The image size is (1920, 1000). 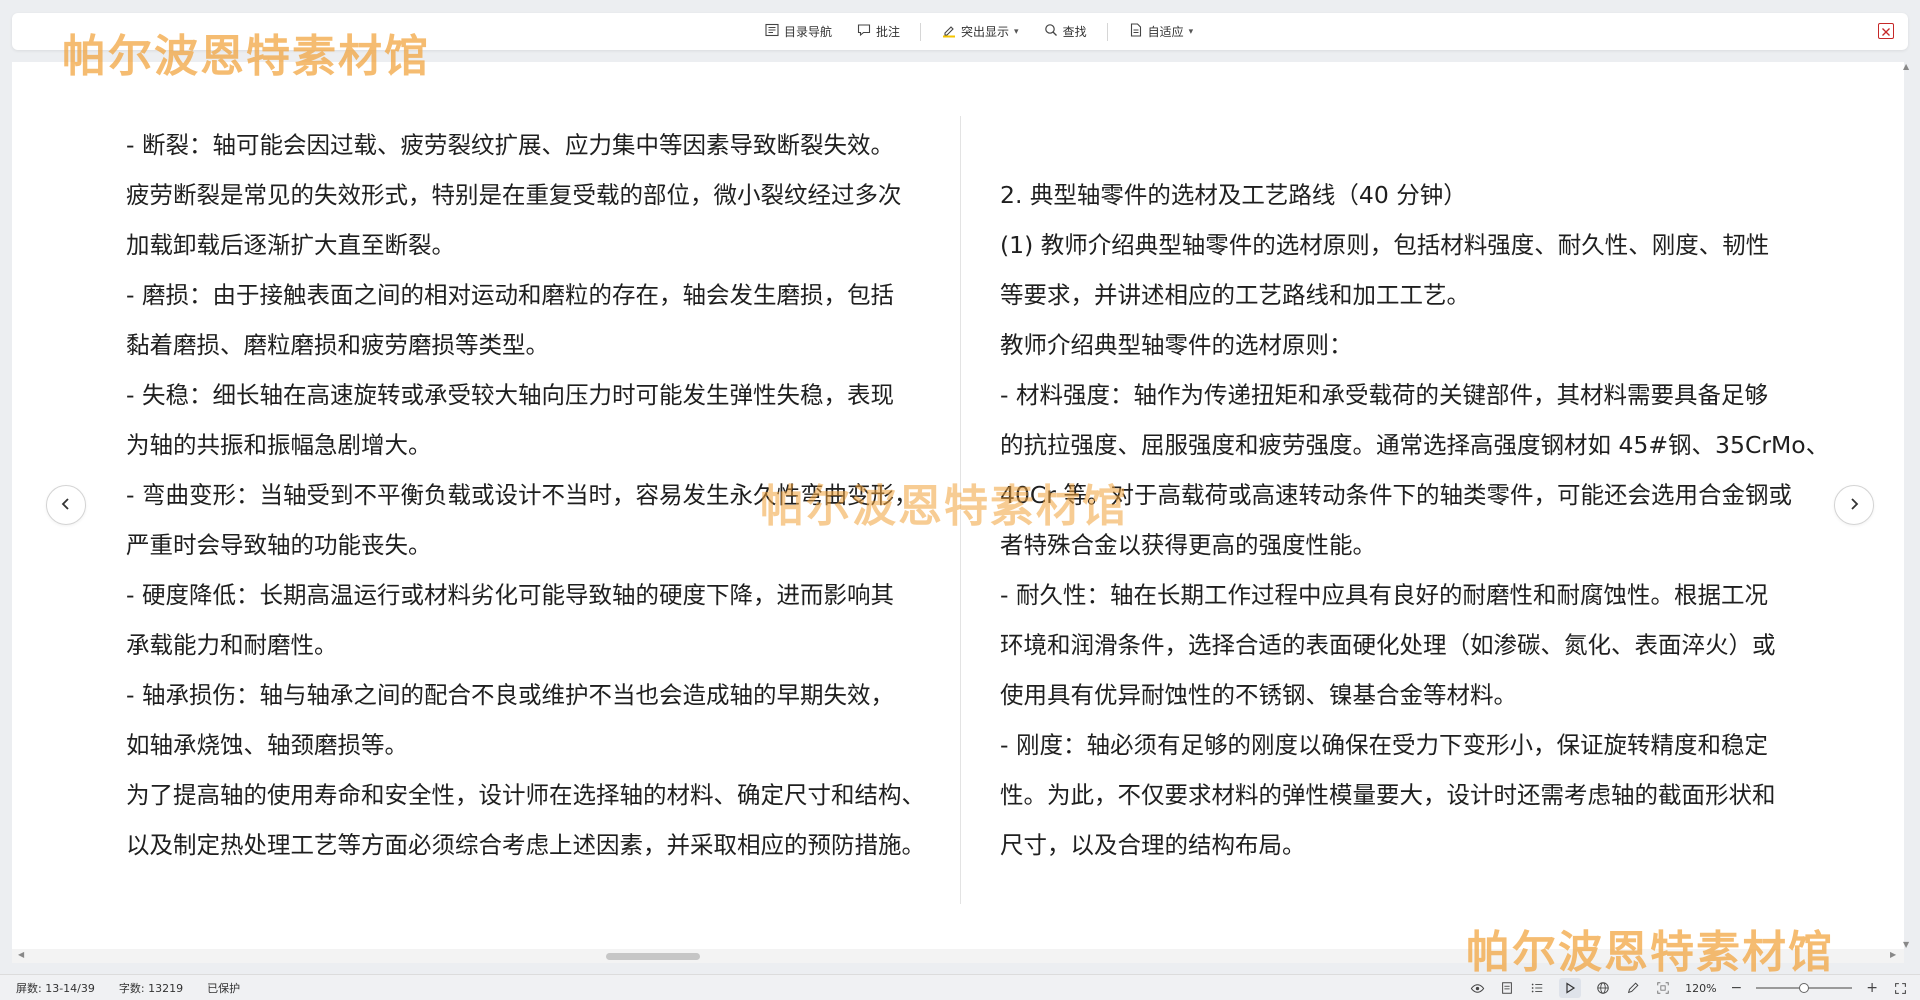 What do you see at coordinates (1153, 845) in the screenshot?
I see `right-page-text-line: 尺寸，以及合理的结构布局。` at bounding box center [1153, 845].